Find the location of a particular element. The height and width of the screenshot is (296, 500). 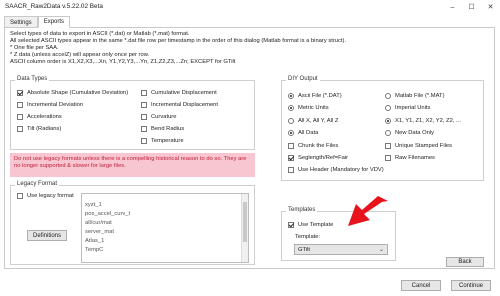

radio-all-data: All Data is located at coordinates (303, 133).